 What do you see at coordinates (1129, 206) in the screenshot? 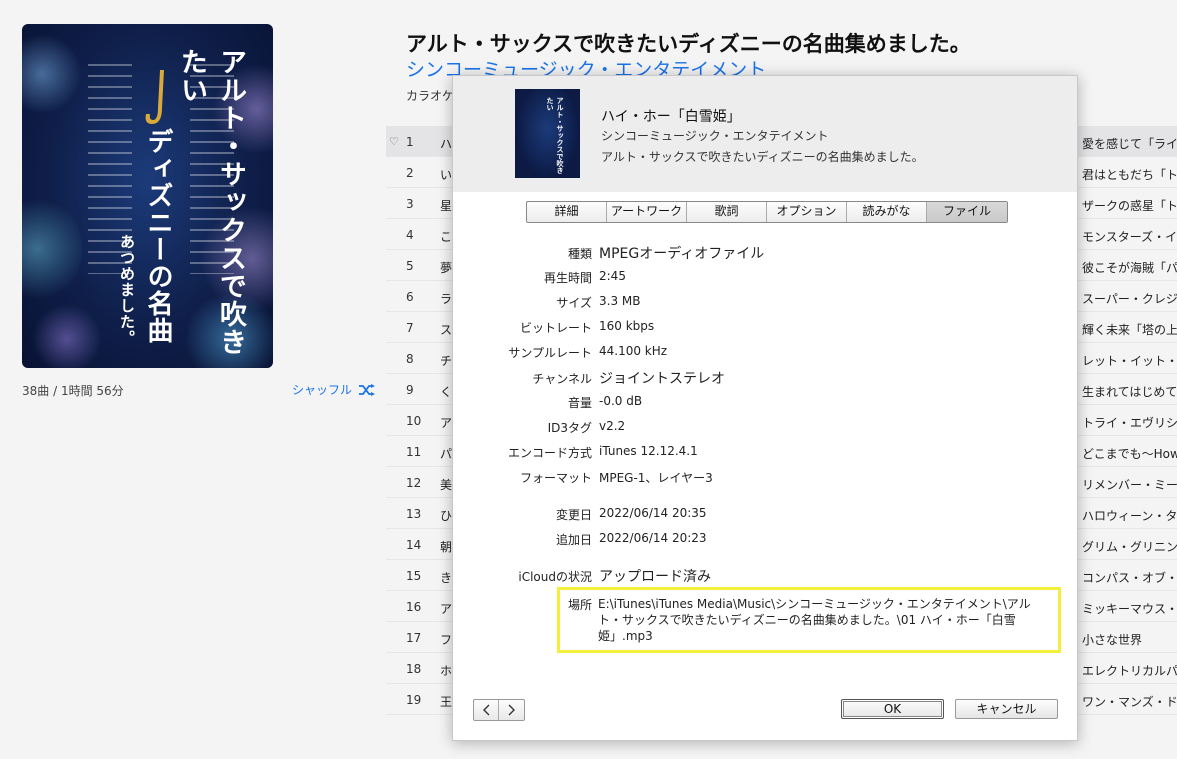
I see `track-title-secondary: ザークの惑星「トイ・` at bounding box center [1129, 206].